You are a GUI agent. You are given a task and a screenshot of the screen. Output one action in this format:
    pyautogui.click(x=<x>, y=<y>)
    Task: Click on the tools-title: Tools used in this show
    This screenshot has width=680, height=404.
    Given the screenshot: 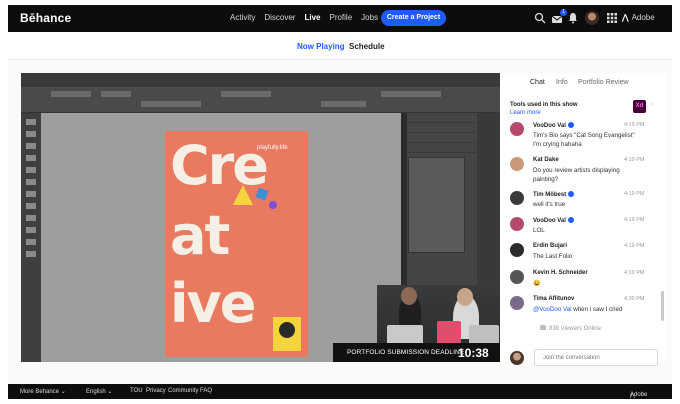 What is the action you would take?
    pyautogui.click(x=544, y=105)
    